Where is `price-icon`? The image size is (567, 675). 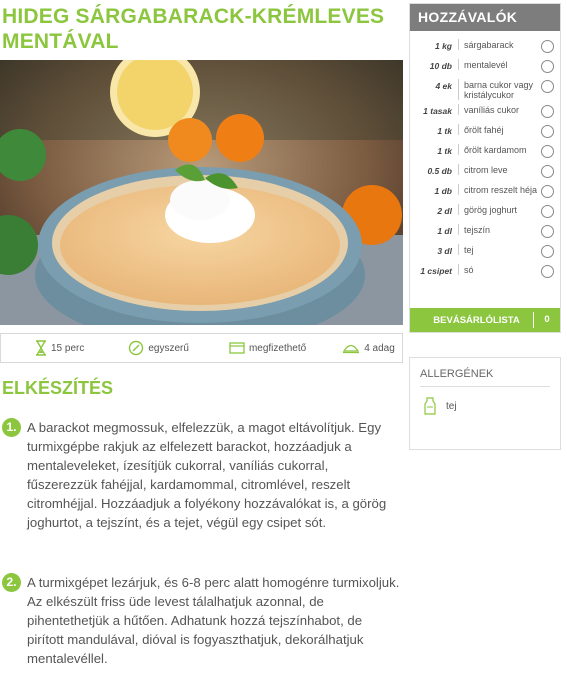 price-icon is located at coordinates (237, 348).